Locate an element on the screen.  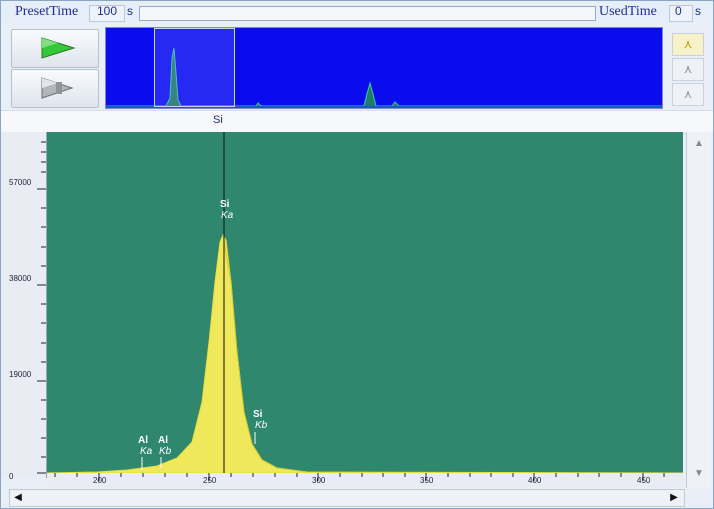
peak-display-button-2: ⋏ is located at coordinates (688, 69).